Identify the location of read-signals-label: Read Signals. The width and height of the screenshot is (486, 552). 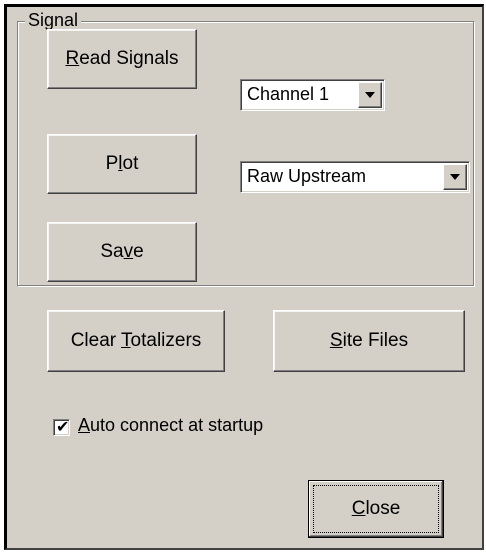
(122, 58).